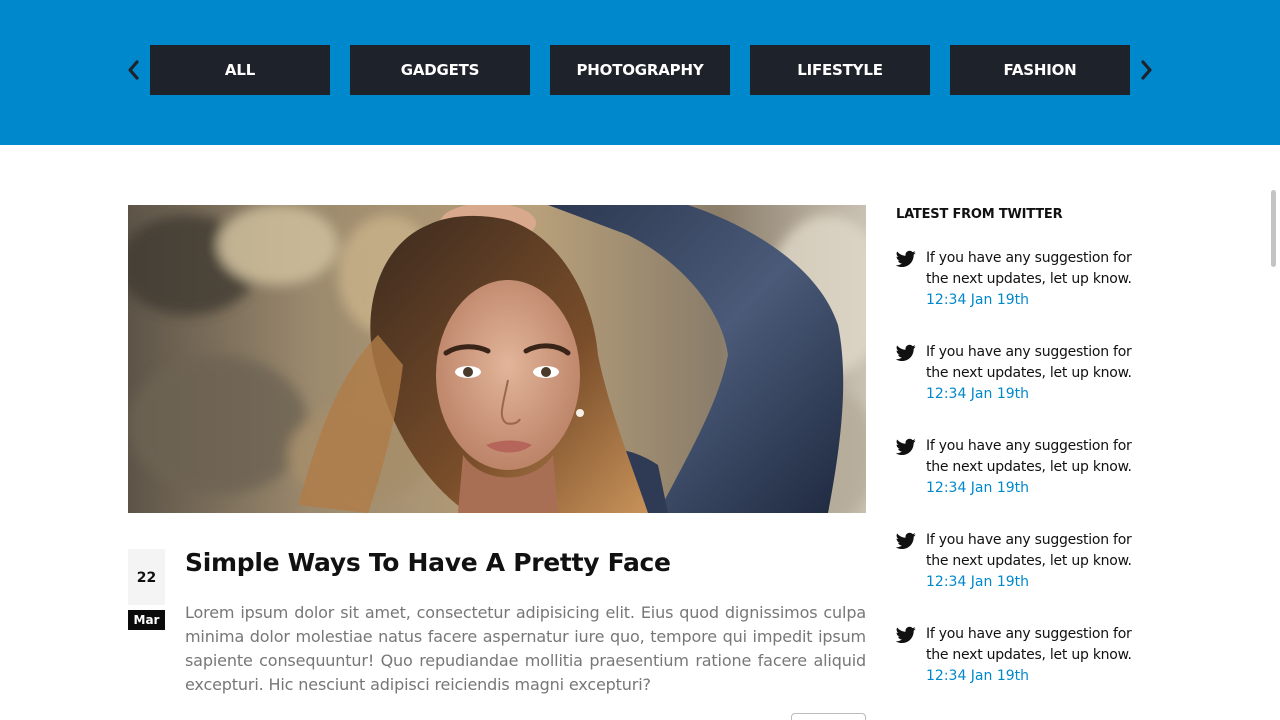 The height and width of the screenshot is (720, 1280). What do you see at coordinates (428, 562) in the screenshot?
I see `post-title: Simple Ways To Have A Pretty Face` at bounding box center [428, 562].